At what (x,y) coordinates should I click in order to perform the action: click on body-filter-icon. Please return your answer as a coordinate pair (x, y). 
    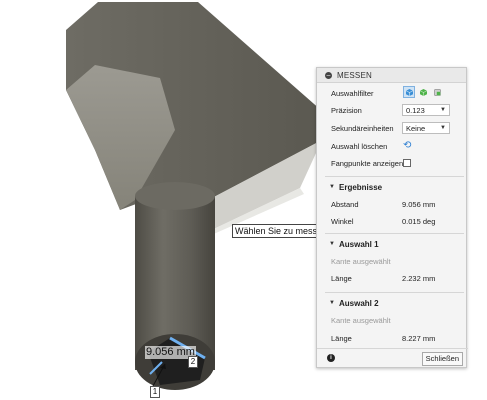
    Looking at the image, I should click on (409, 92).